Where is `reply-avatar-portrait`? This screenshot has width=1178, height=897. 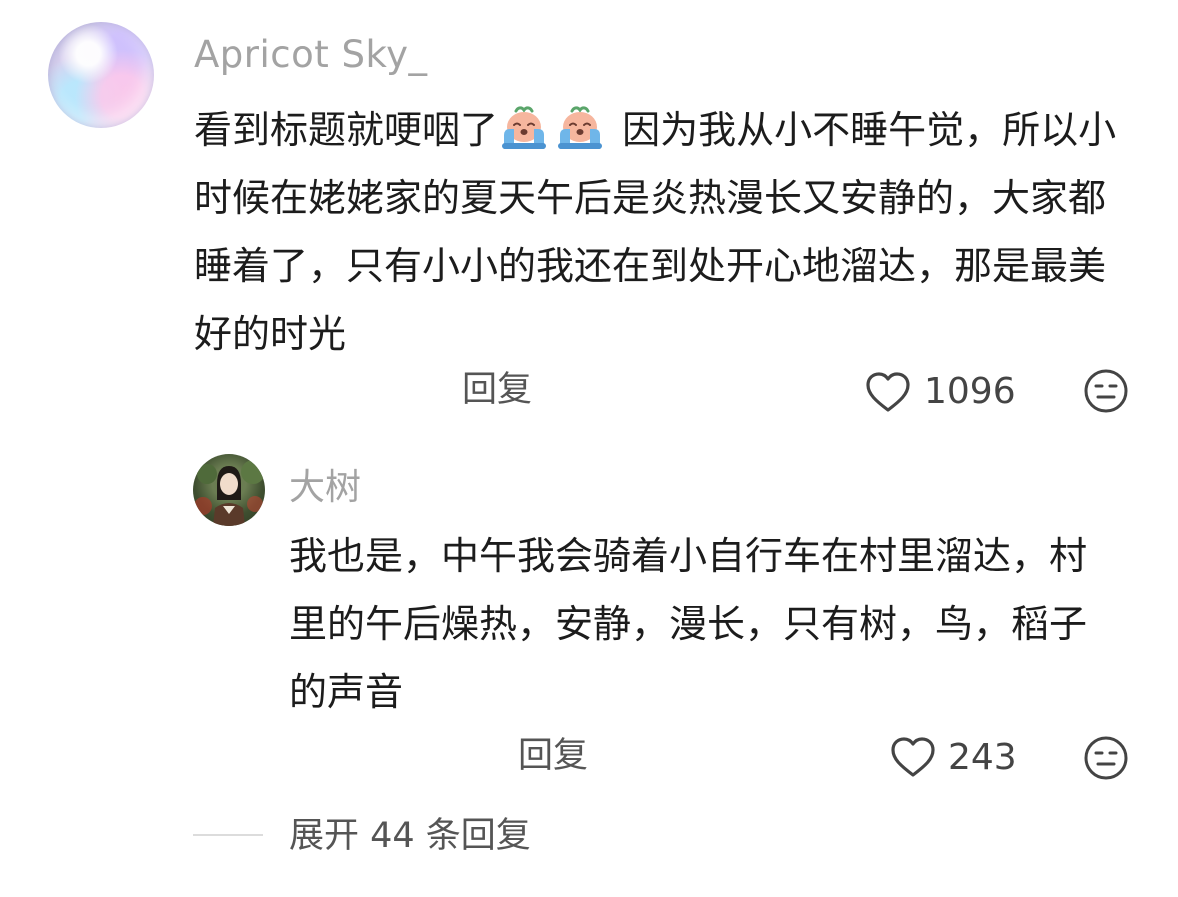 reply-avatar-portrait is located at coordinates (229, 493).